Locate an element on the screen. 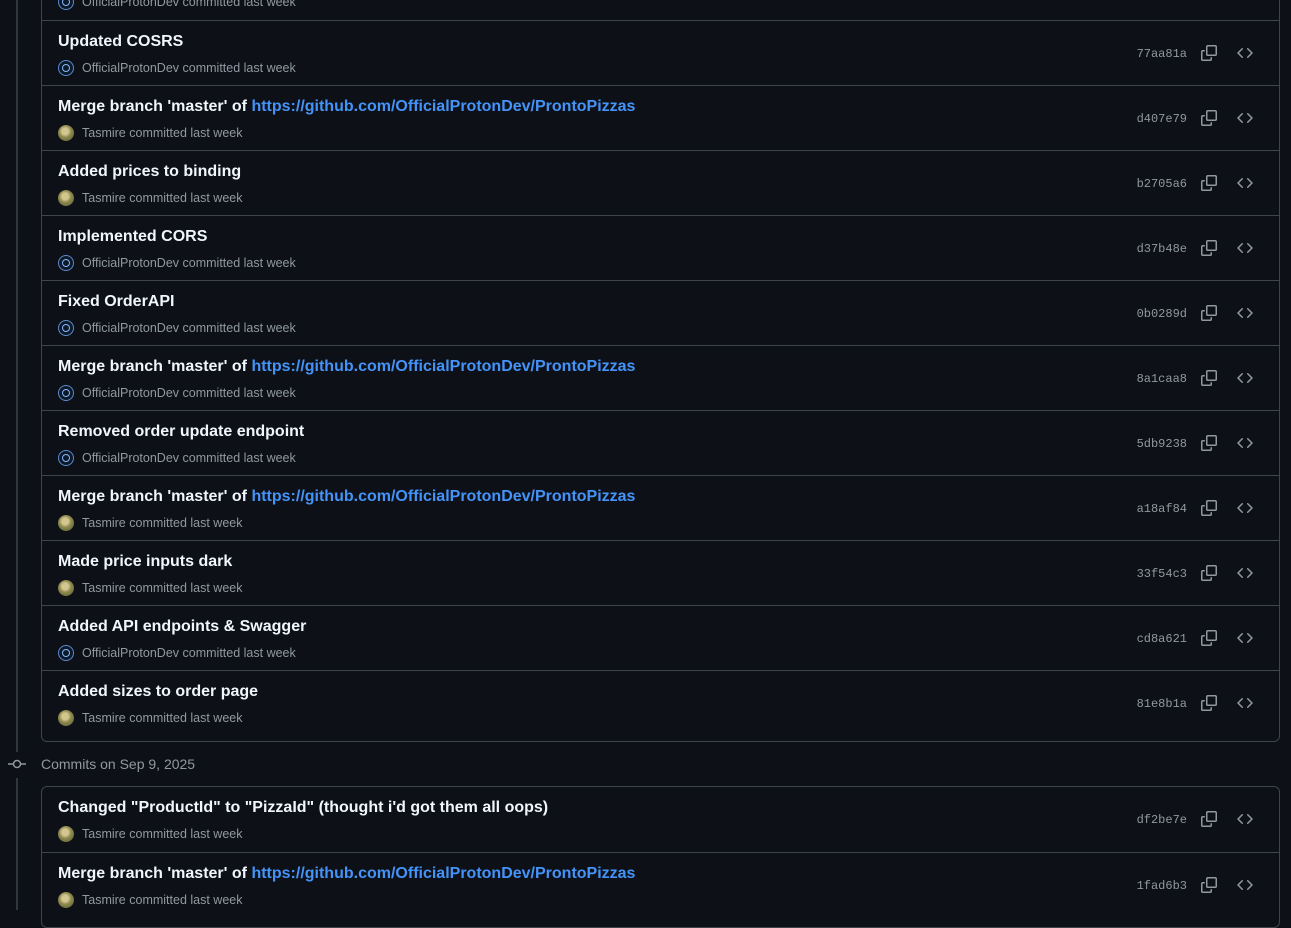 The width and height of the screenshot is (1291, 928). commit-message-text: Added API endpoints & Swagger is located at coordinates (182, 626).